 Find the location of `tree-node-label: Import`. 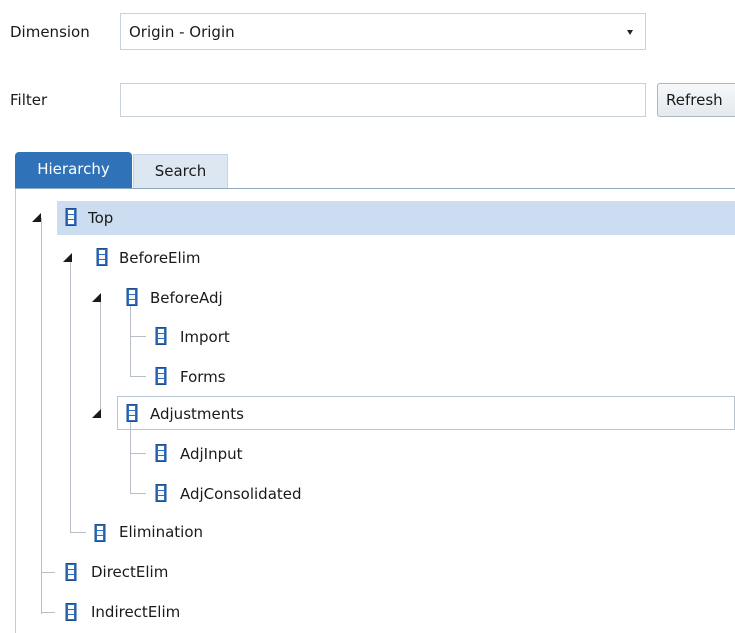

tree-node-label: Import is located at coordinates (205, 337).